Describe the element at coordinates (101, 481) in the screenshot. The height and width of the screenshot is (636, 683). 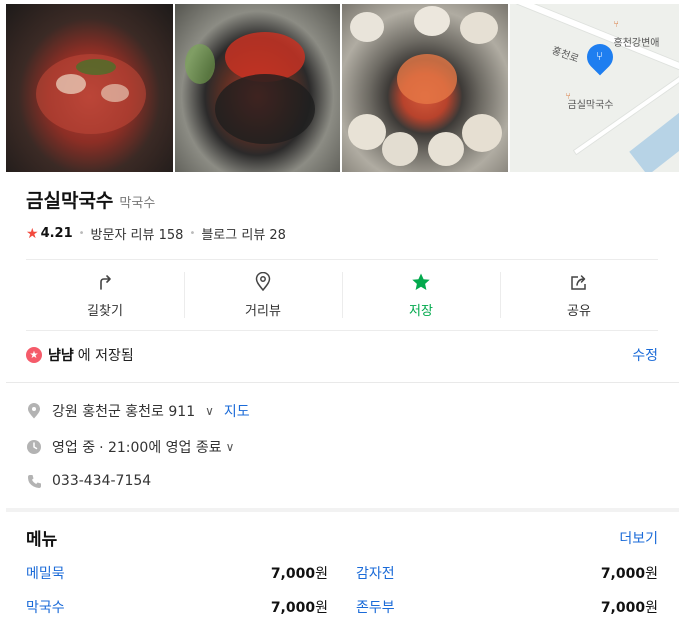
I see `phone-number: 033-434-7154` at that location.